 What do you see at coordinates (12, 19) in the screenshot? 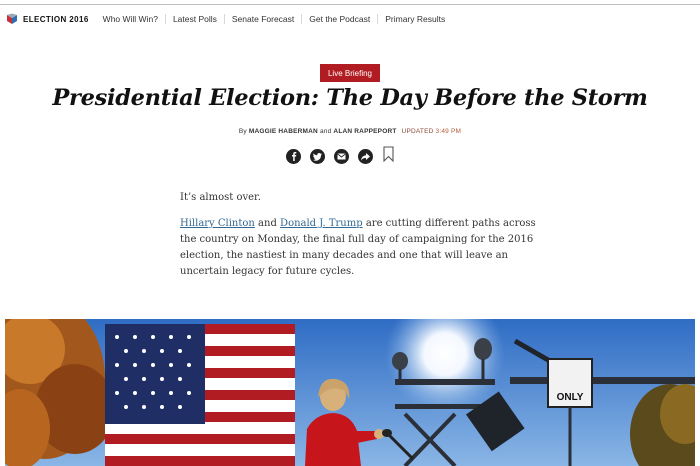
I see `election-logo-icon` at bounding box center [12, 19].